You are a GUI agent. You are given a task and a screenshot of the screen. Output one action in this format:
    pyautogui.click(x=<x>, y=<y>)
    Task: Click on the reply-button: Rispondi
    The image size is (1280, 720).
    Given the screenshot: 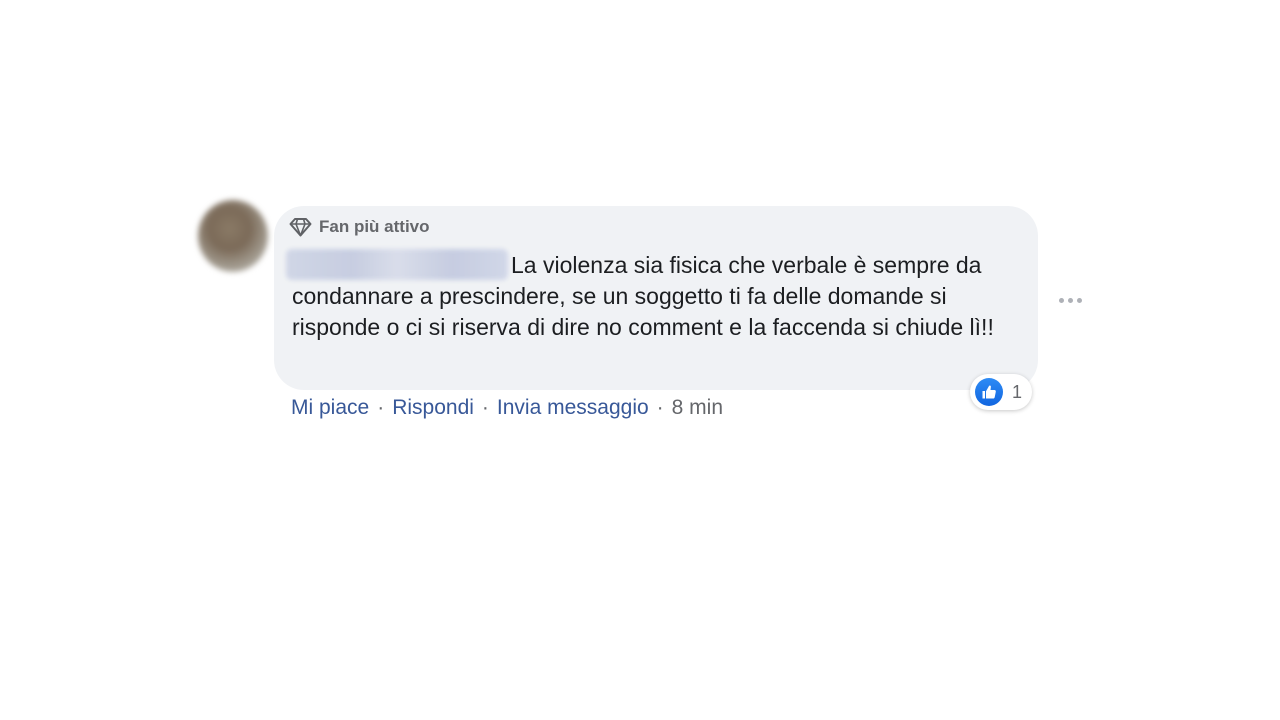 What is the action you would take?
    pyautogui.click(x=433, y=408)
    